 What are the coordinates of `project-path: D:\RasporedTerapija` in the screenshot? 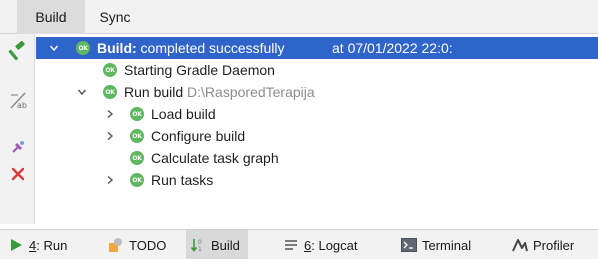 It's located at (251, 92).